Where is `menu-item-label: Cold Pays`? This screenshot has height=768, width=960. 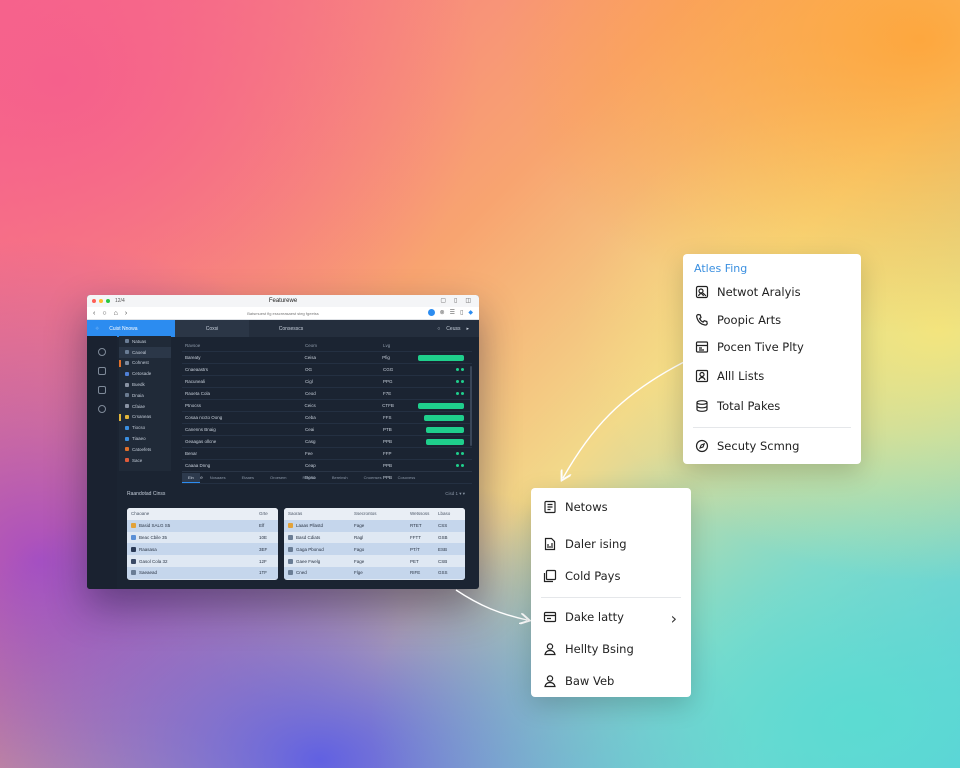
menu-item-label: Cold Pays is located at coordinates (593, 576).